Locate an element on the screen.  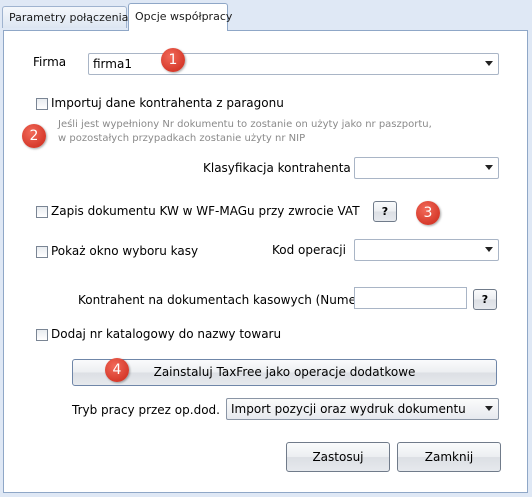
kod-operacji-label: Kod operacji is located at coordinates (309, 250).